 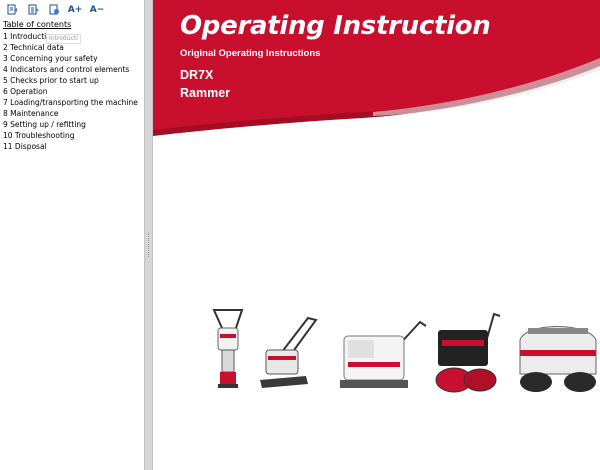 What do you see at coordinates (228, 348) in the screenshot?
I see `rammer-image` at bounding box center [228, 348].